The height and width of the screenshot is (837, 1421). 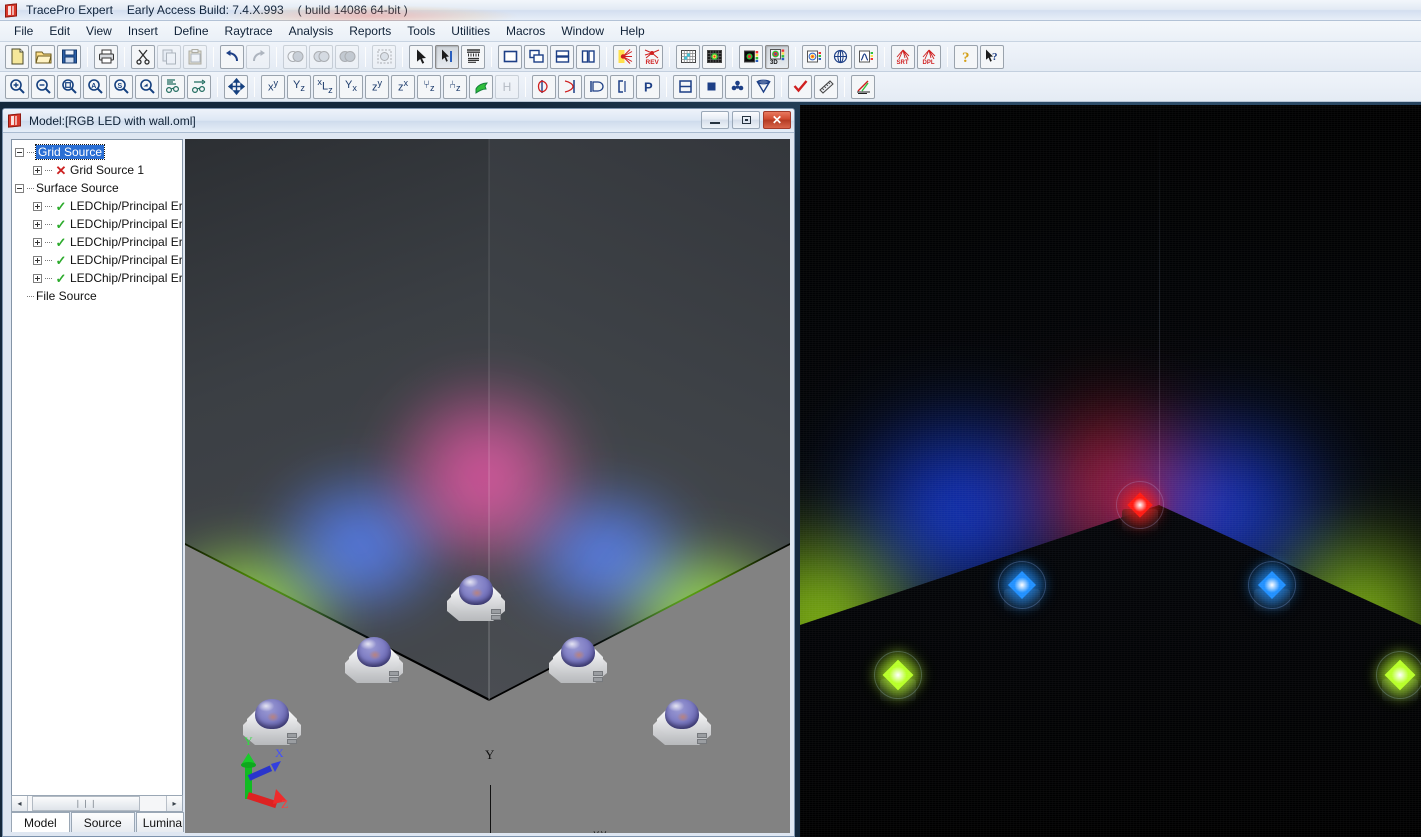 What do you see at coordinates (632, 31) in the screenshot?
I see `menu-help: Help` at bounding box center [632, 31].